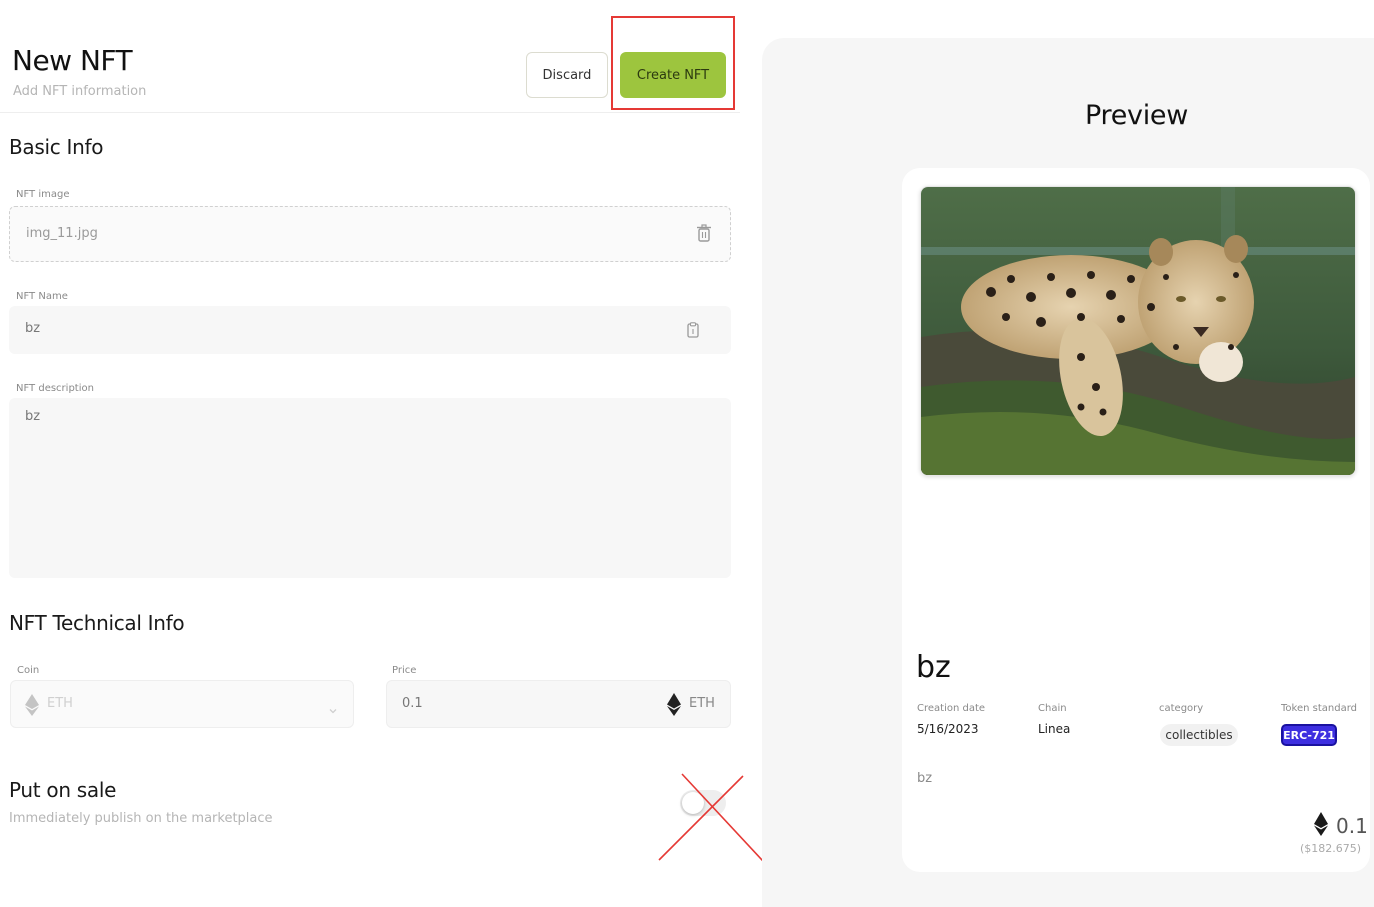 This screenshot has width=1374, height=907. Describe the element at coordinates (42, 296) in the screenshot. I see `nft-name-label: NFT Name` at that location.